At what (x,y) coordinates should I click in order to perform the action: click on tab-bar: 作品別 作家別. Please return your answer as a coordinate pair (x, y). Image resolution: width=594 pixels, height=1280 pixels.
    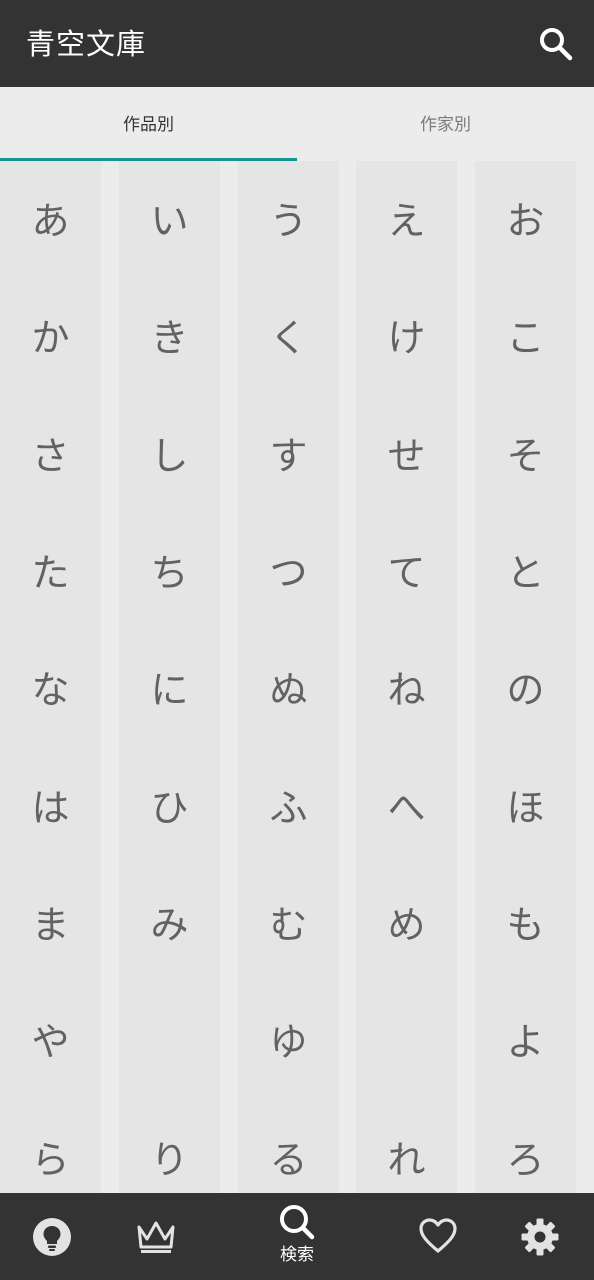
    Looking at the image, I should click on (297, 124).